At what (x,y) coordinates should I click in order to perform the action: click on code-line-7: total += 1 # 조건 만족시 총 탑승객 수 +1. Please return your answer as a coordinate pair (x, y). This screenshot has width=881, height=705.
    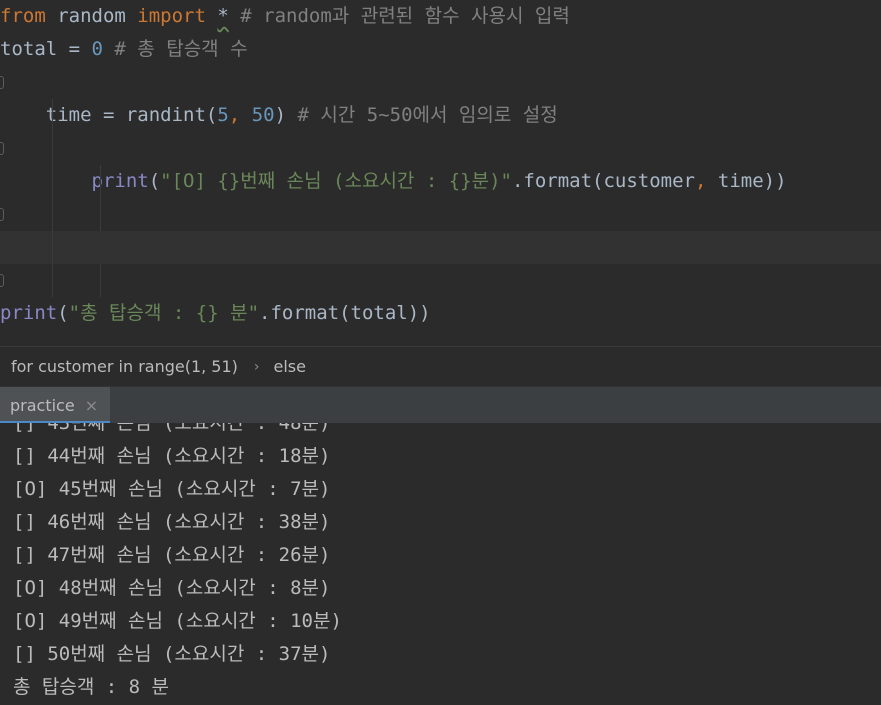
    Looking at the image, I should click on (440, 214).